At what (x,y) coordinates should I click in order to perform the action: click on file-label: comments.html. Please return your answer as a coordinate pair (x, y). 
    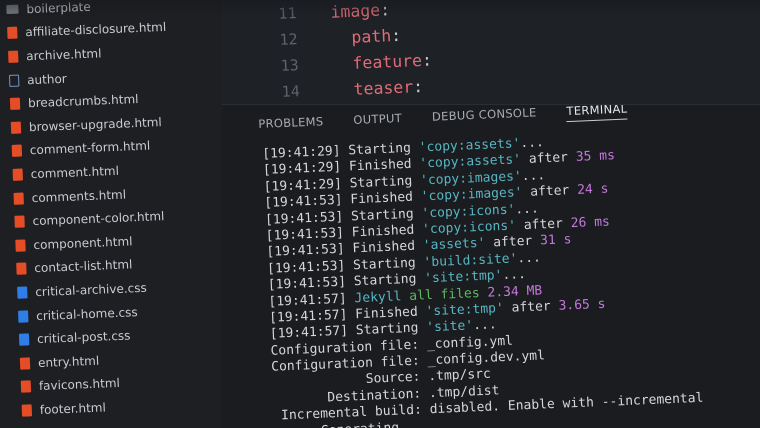
    Looking at the image, I should click on (79, 196).